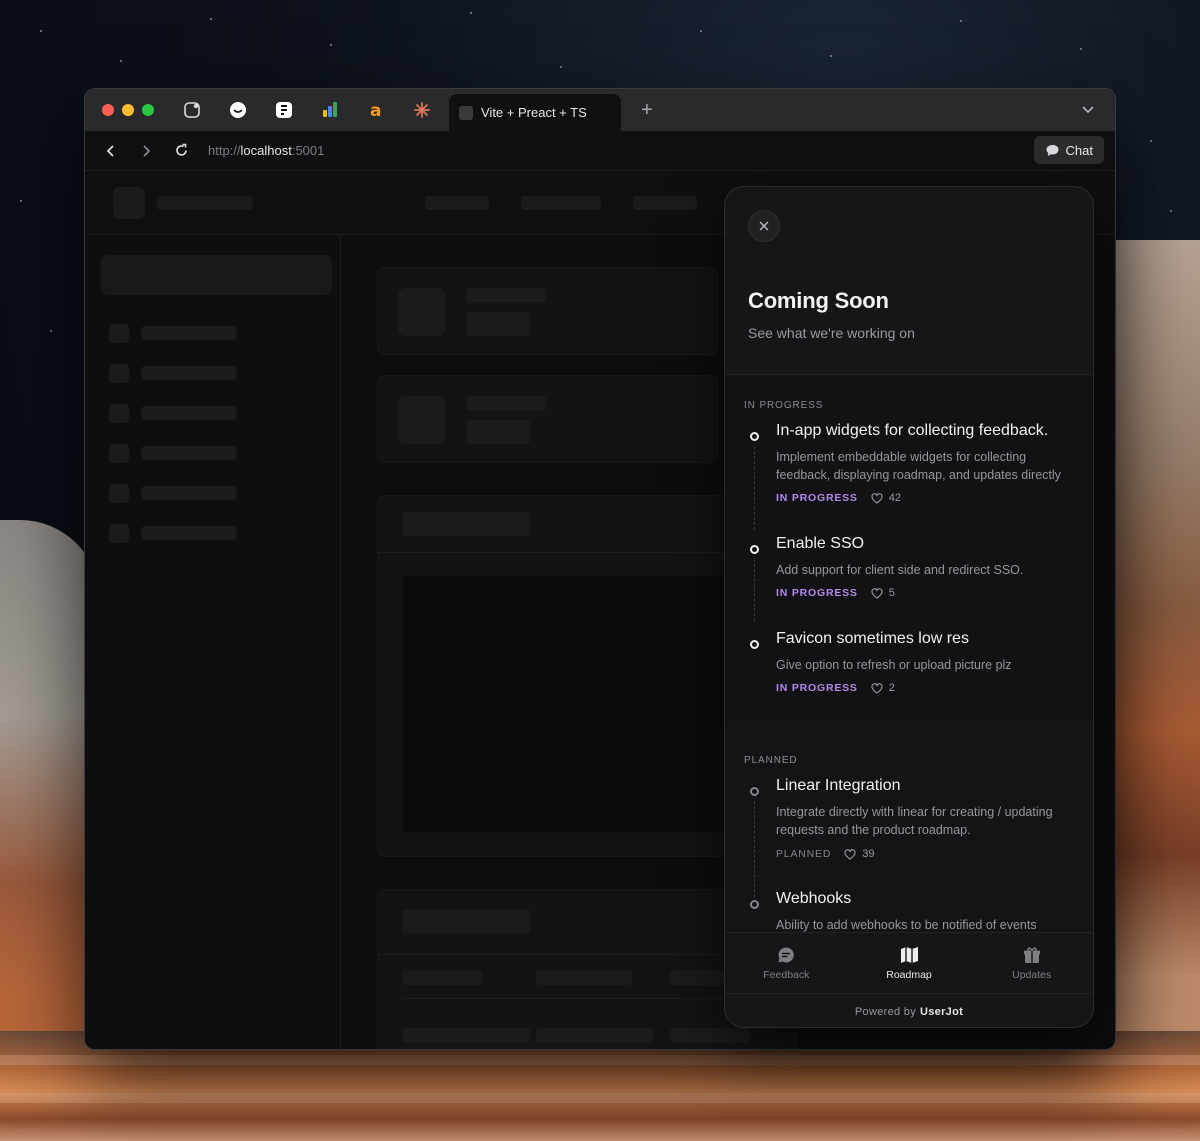 This screenshot has height=1141, width=1200. What do you see at coordinates (909, 954) in the screenshot?
I see `map-icon` at bounding box center [909, 954].